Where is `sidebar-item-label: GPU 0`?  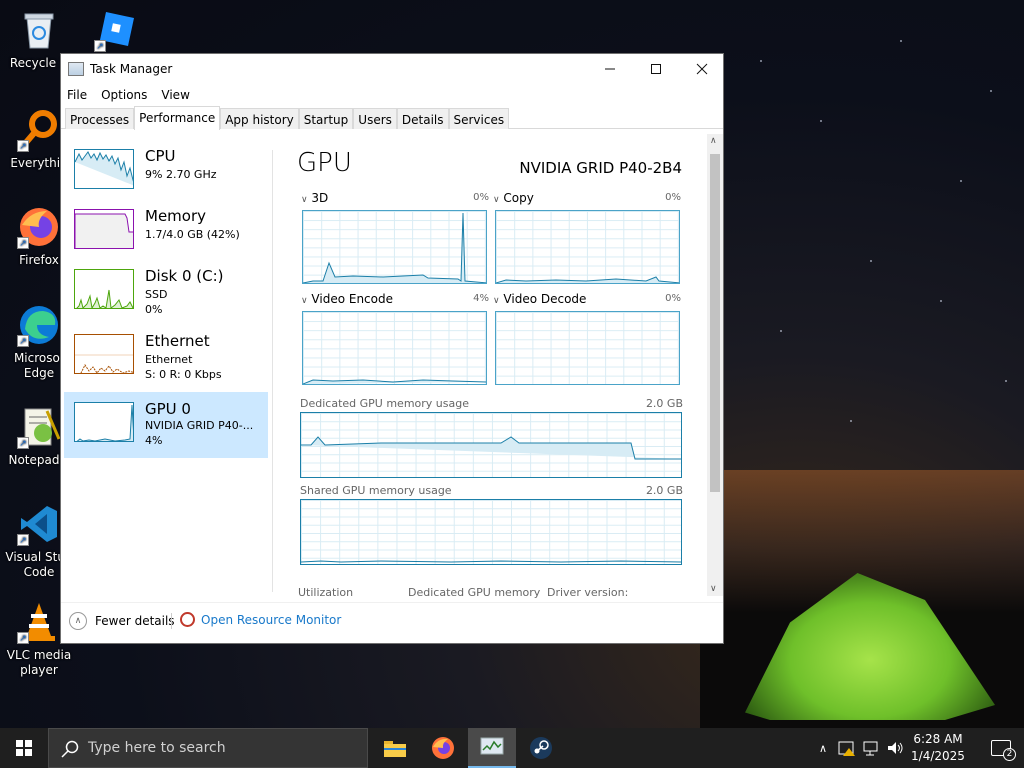 sidebar-item-label: GPU 0 is located at coordinates (168, 409).